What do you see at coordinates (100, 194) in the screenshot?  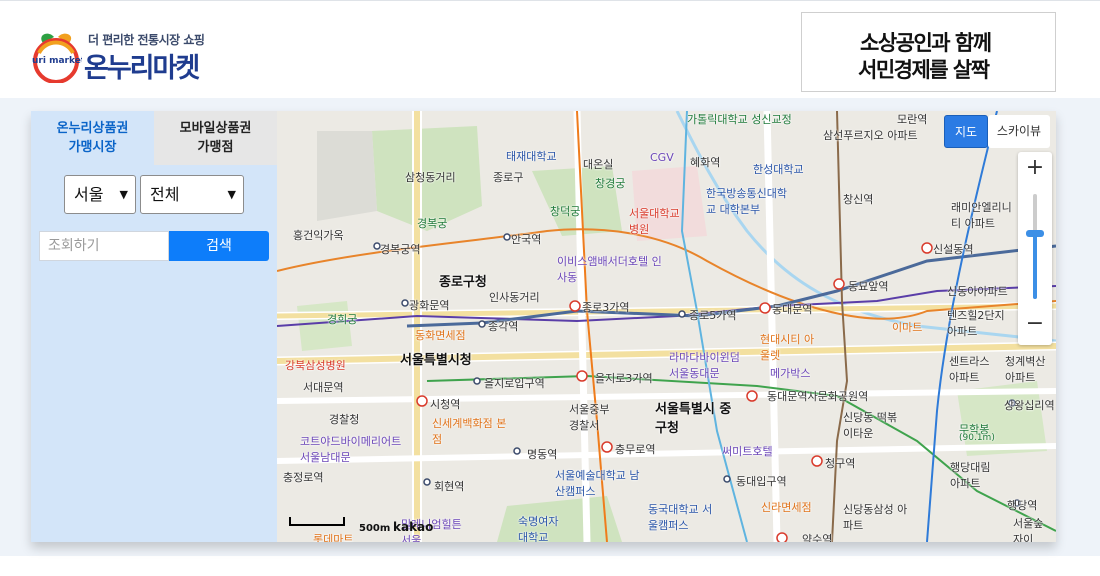 I see `region-select: 서울 ▼` at bounding box center [100, 194].